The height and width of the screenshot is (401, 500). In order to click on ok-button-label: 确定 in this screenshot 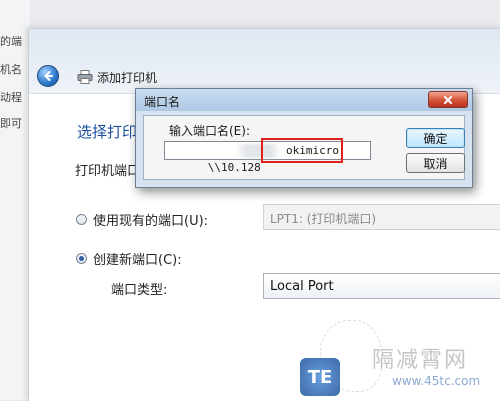, I will do `click(435, 138)`.